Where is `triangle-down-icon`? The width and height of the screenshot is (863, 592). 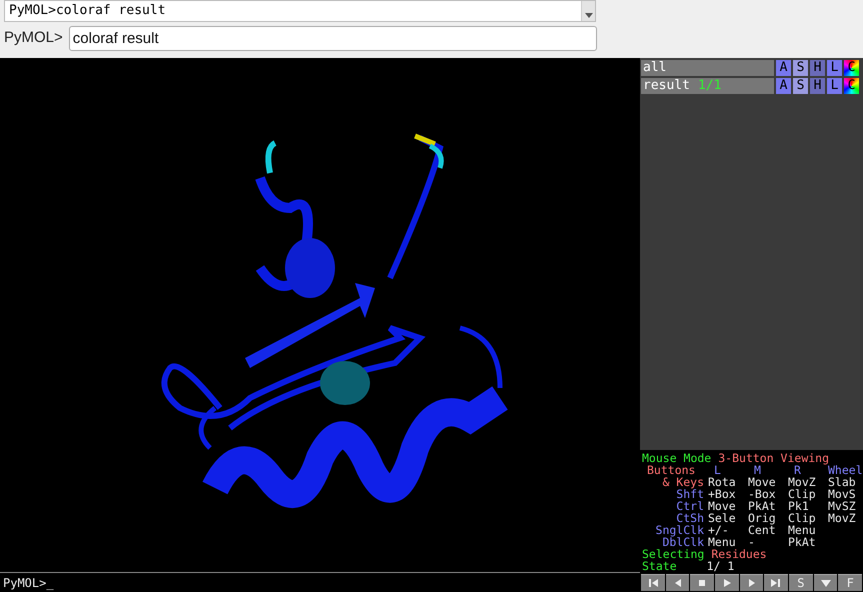
triangle-down-icon is located at coordinates (826, 583).